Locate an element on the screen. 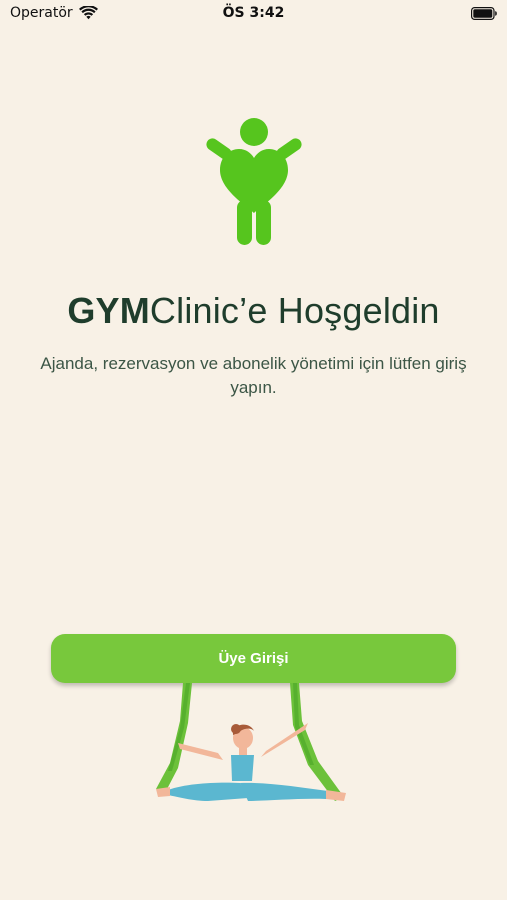 The image size is (507, 900). clock: ÖS 3:42 is located at coordinates (253, 13).